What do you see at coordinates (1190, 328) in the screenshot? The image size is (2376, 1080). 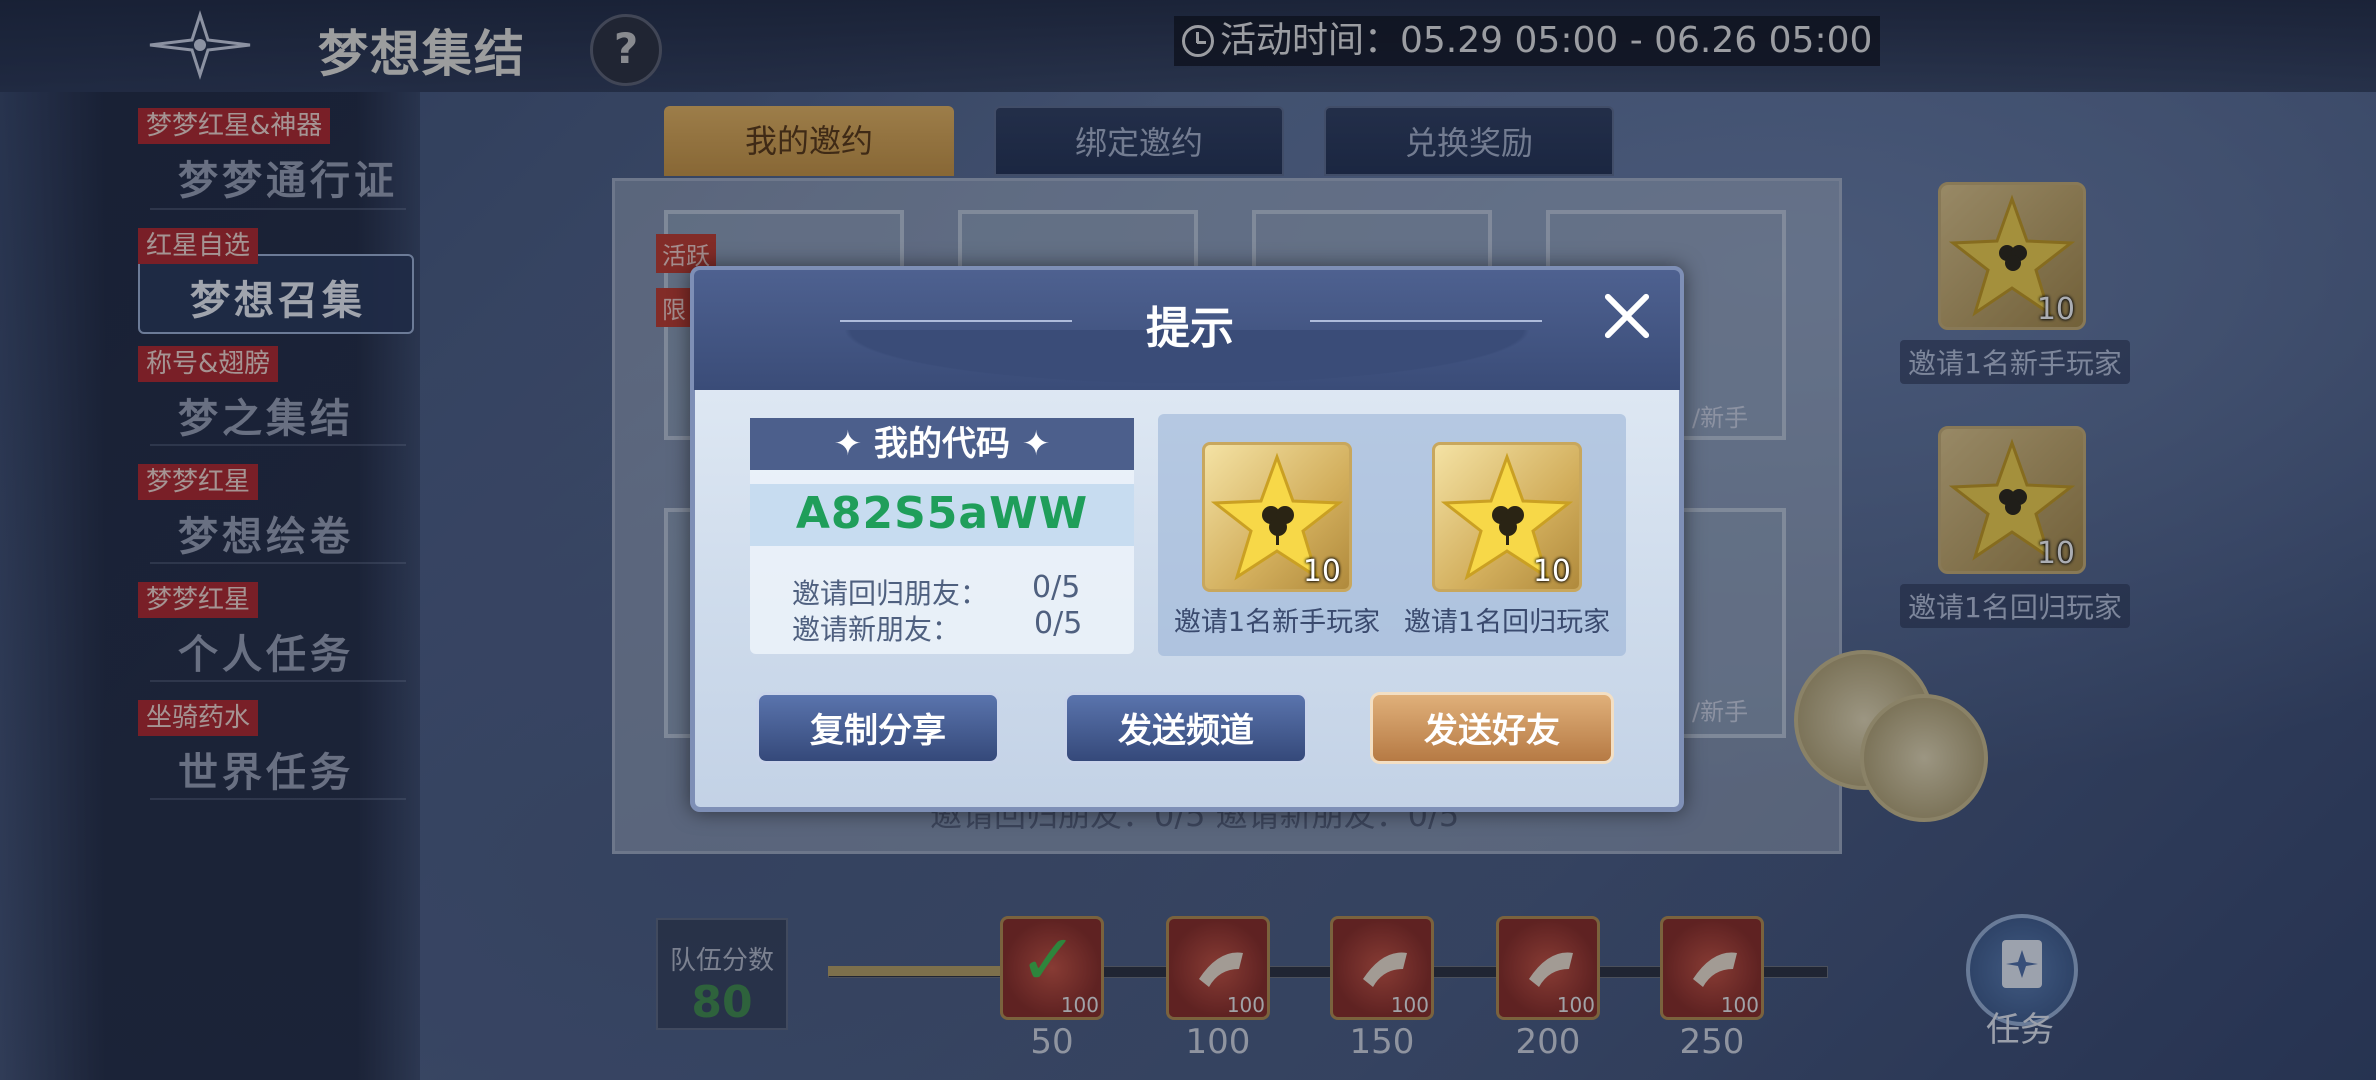 I see `dialog-title: 提示` at bounding box center [1190, 328].